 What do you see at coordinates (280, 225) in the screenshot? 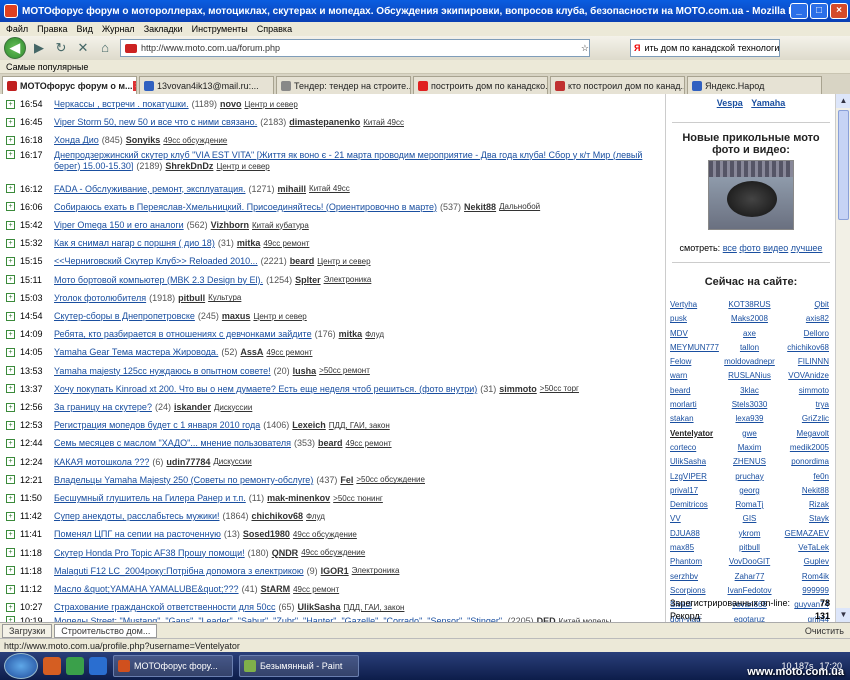
I see `topic-category-link: Китай кубатура` at bounding box center [280, 225].